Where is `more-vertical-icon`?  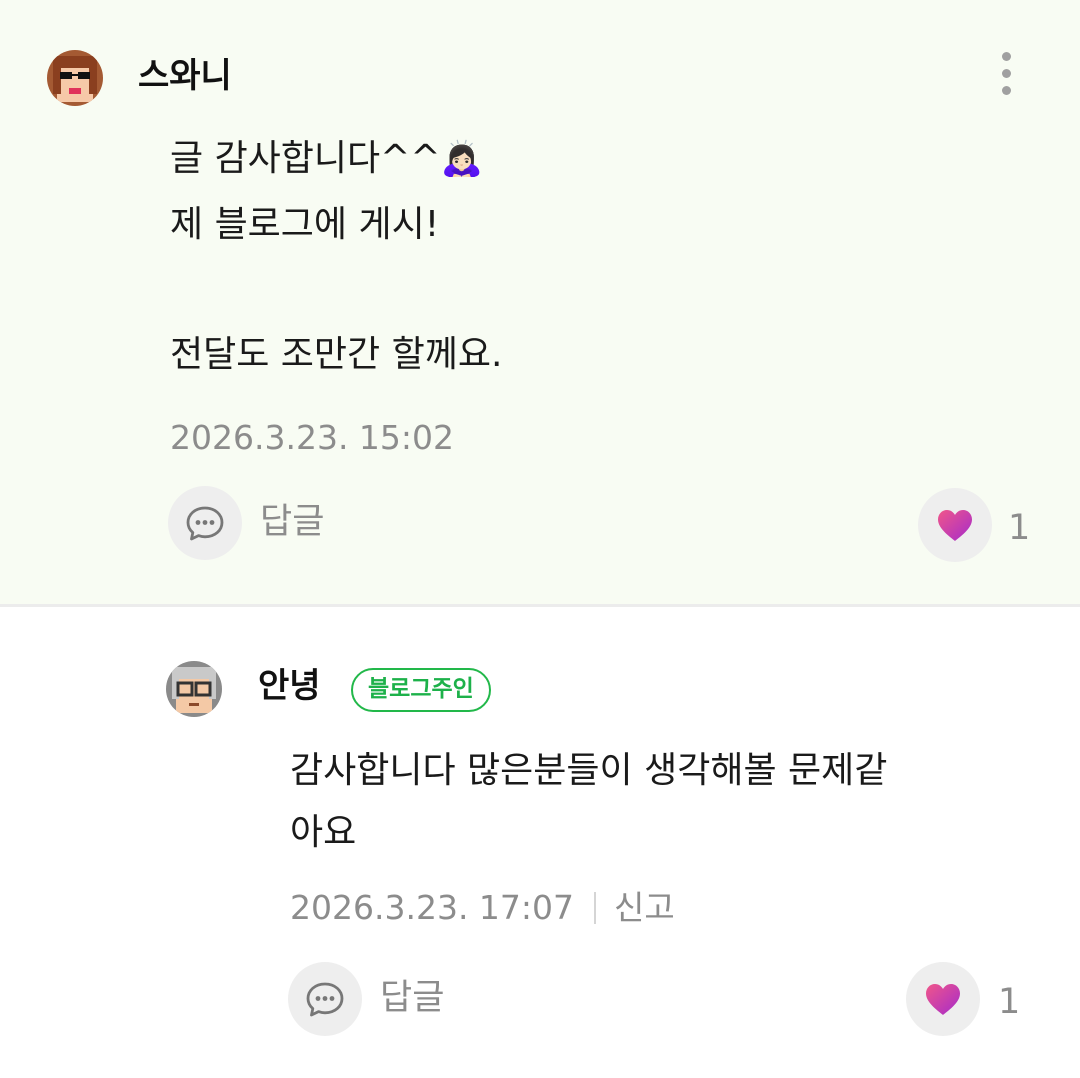
more-vertical-icon is located at coordinates (1006, 77).